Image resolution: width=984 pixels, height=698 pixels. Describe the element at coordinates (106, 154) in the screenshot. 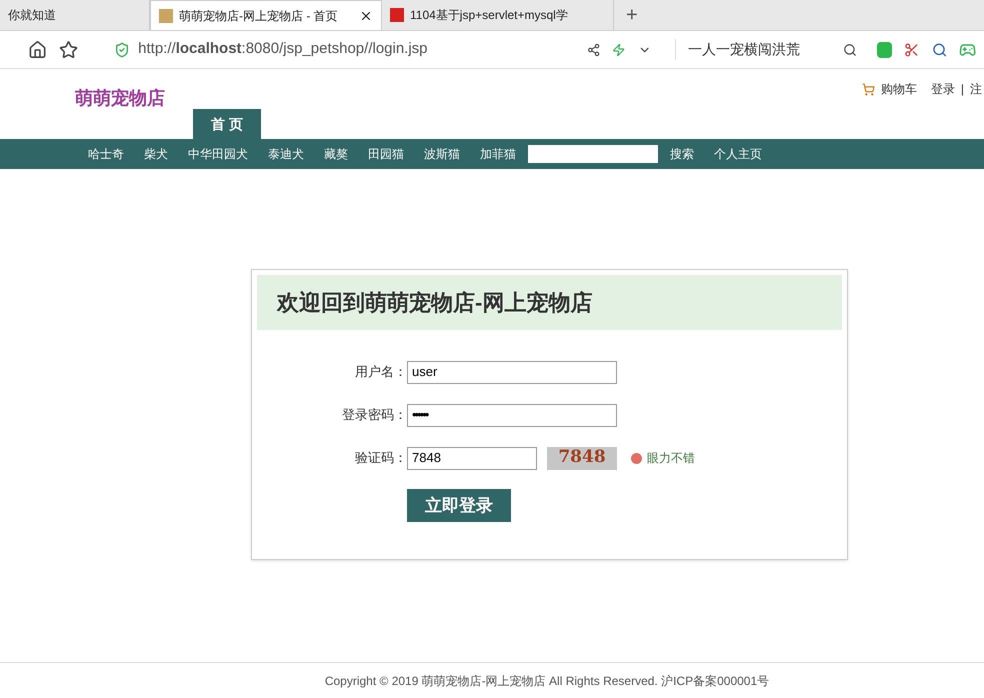

I see `nav-link: 哈士奇` at that location.